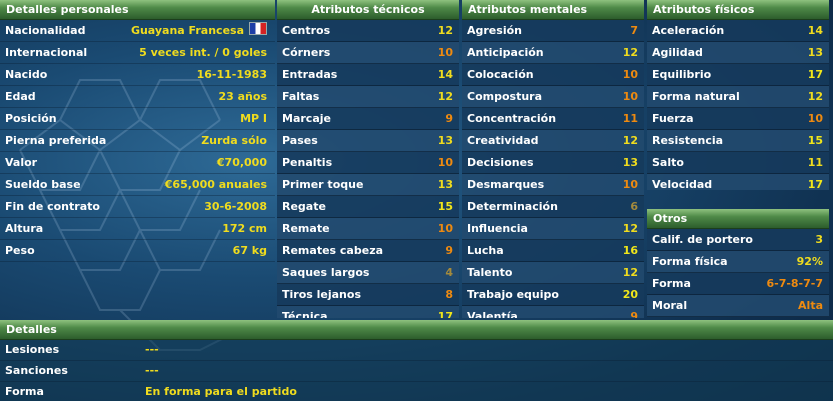  I want to click on attr-row: Regate 15, so click(368, 207).